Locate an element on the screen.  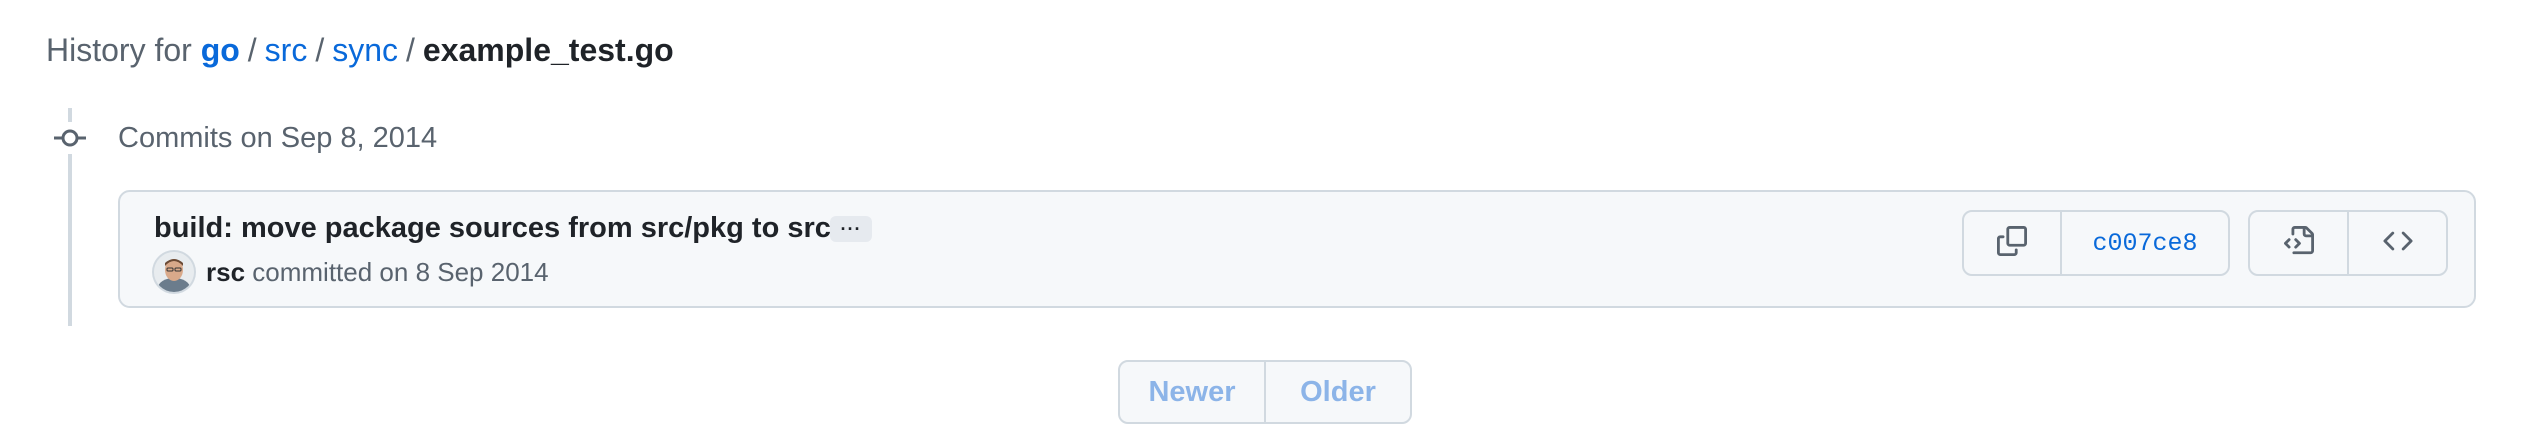
git-commit-icon is located at coordinates (70, 138).